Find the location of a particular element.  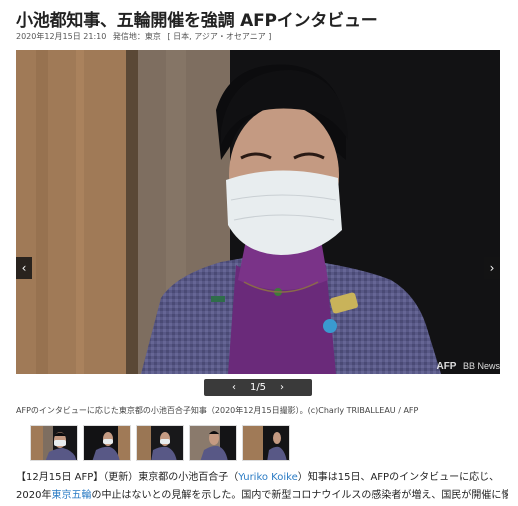

afpbb-watermark: AFP BB News is located at coordinates (468, 366).